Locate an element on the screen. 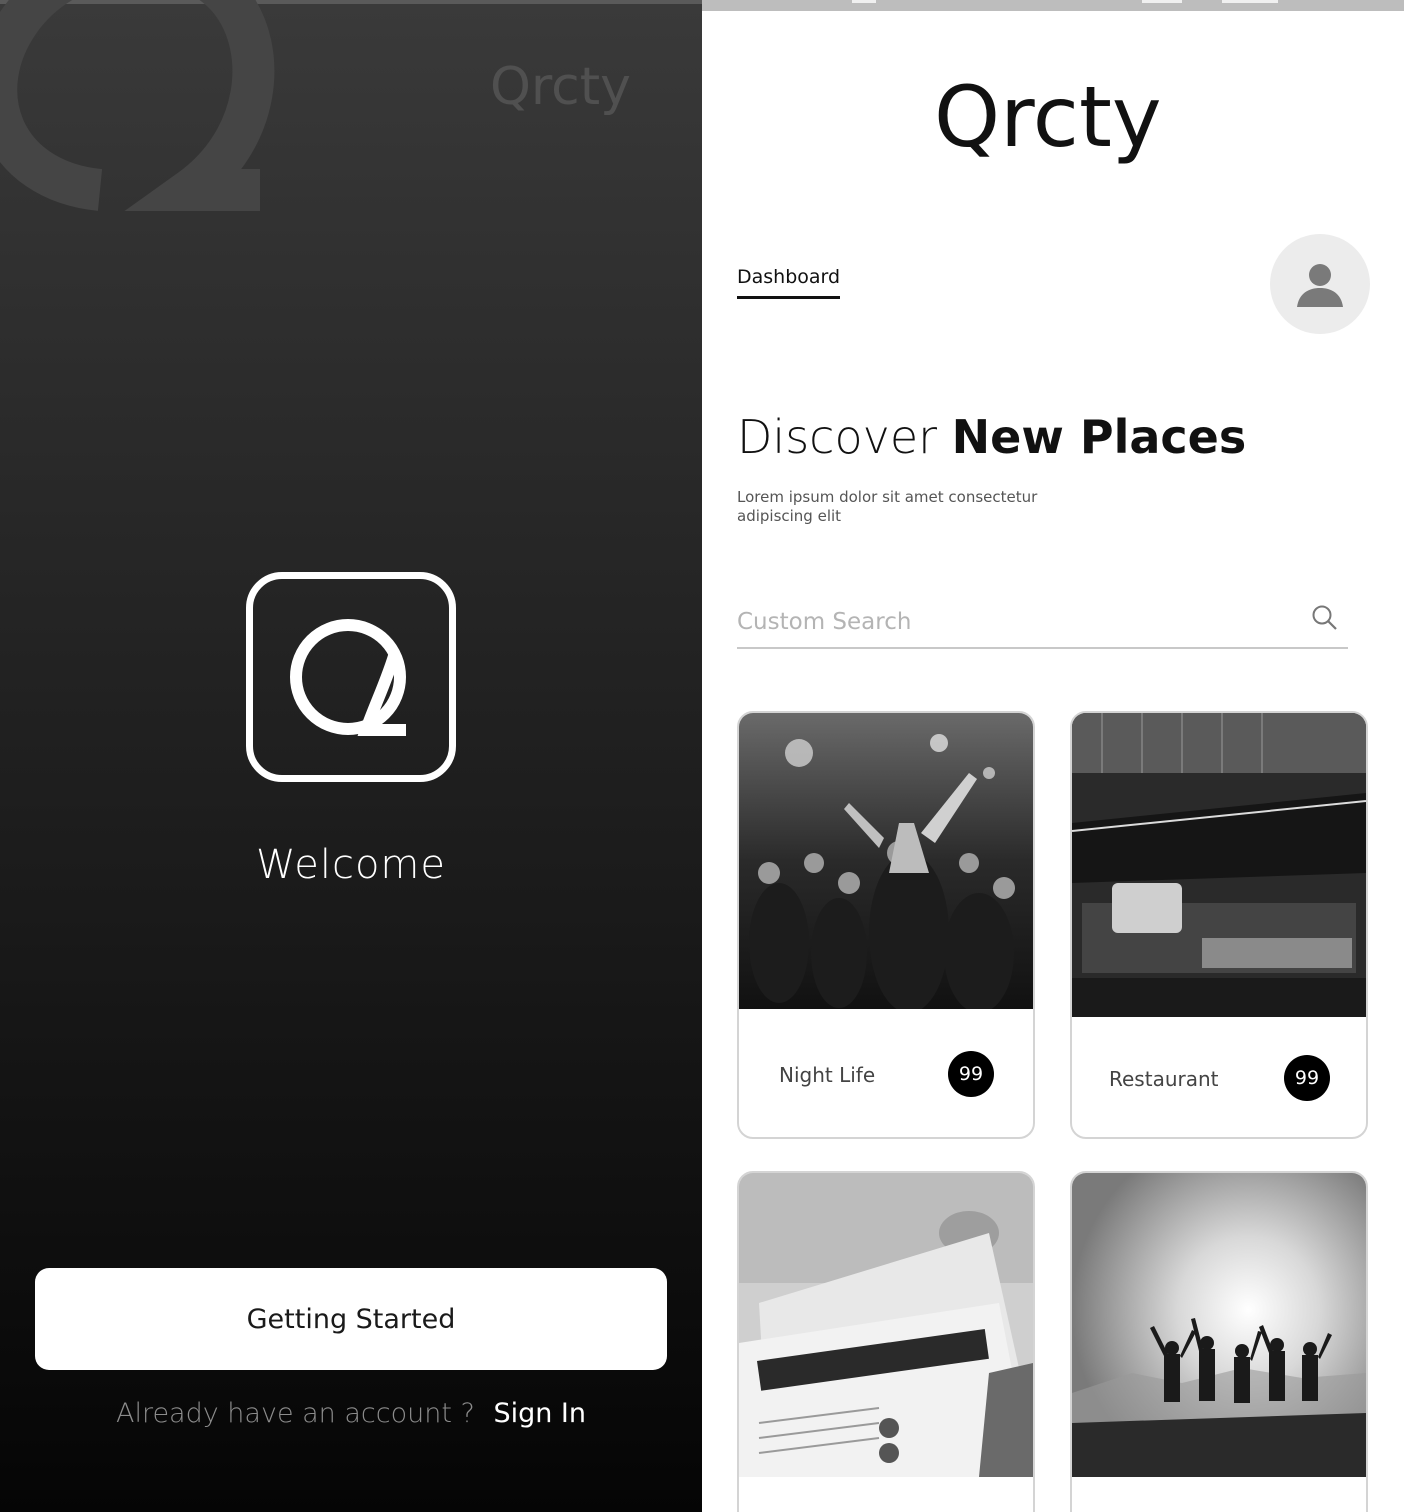 The width and height of the screenshot is (1404, 1512). user-silhouette-icon is located at coordinates (1320, 285).